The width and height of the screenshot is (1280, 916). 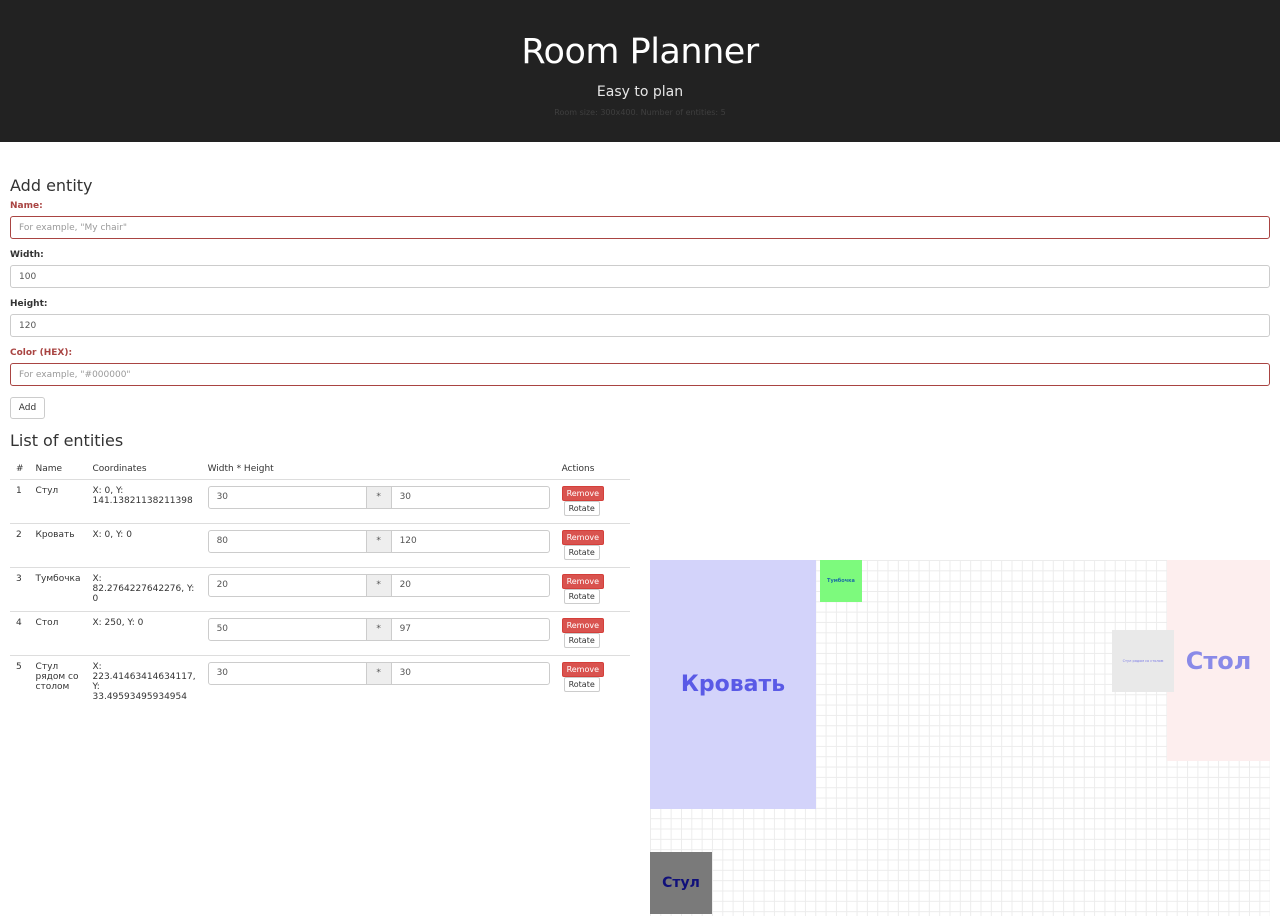 What do you see at coordinates (640, 325) in the screenshot?
I see `height-input` at bounding box center [640, 325].